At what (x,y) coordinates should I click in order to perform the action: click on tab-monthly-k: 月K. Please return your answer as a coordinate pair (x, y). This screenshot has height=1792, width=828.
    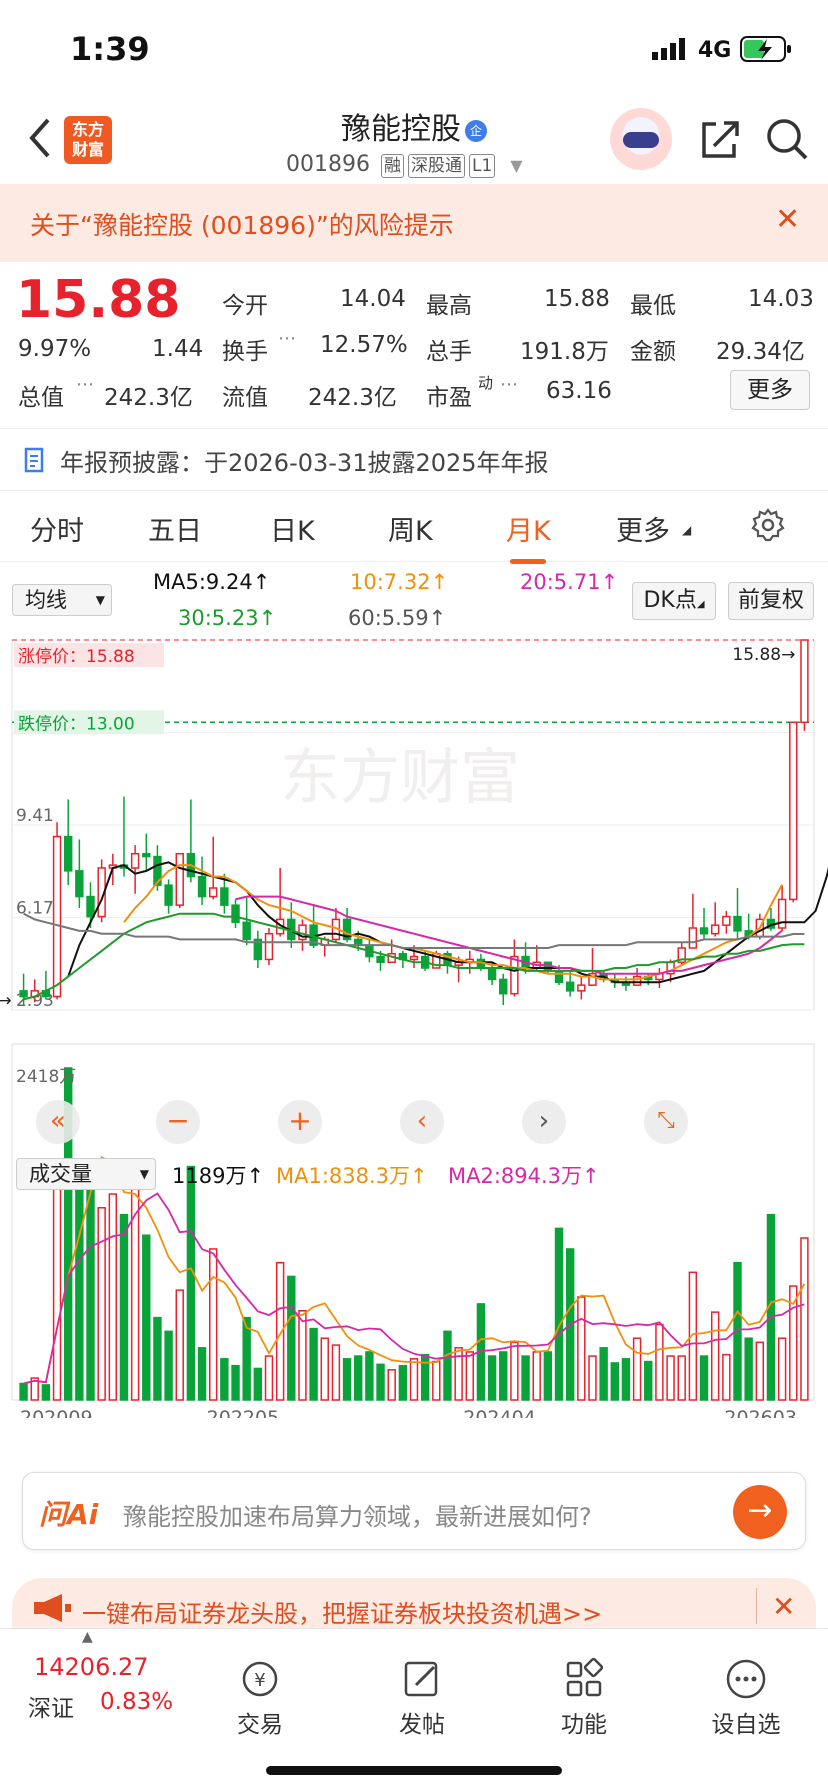
    Looking at the image, I should click on (528, 536).